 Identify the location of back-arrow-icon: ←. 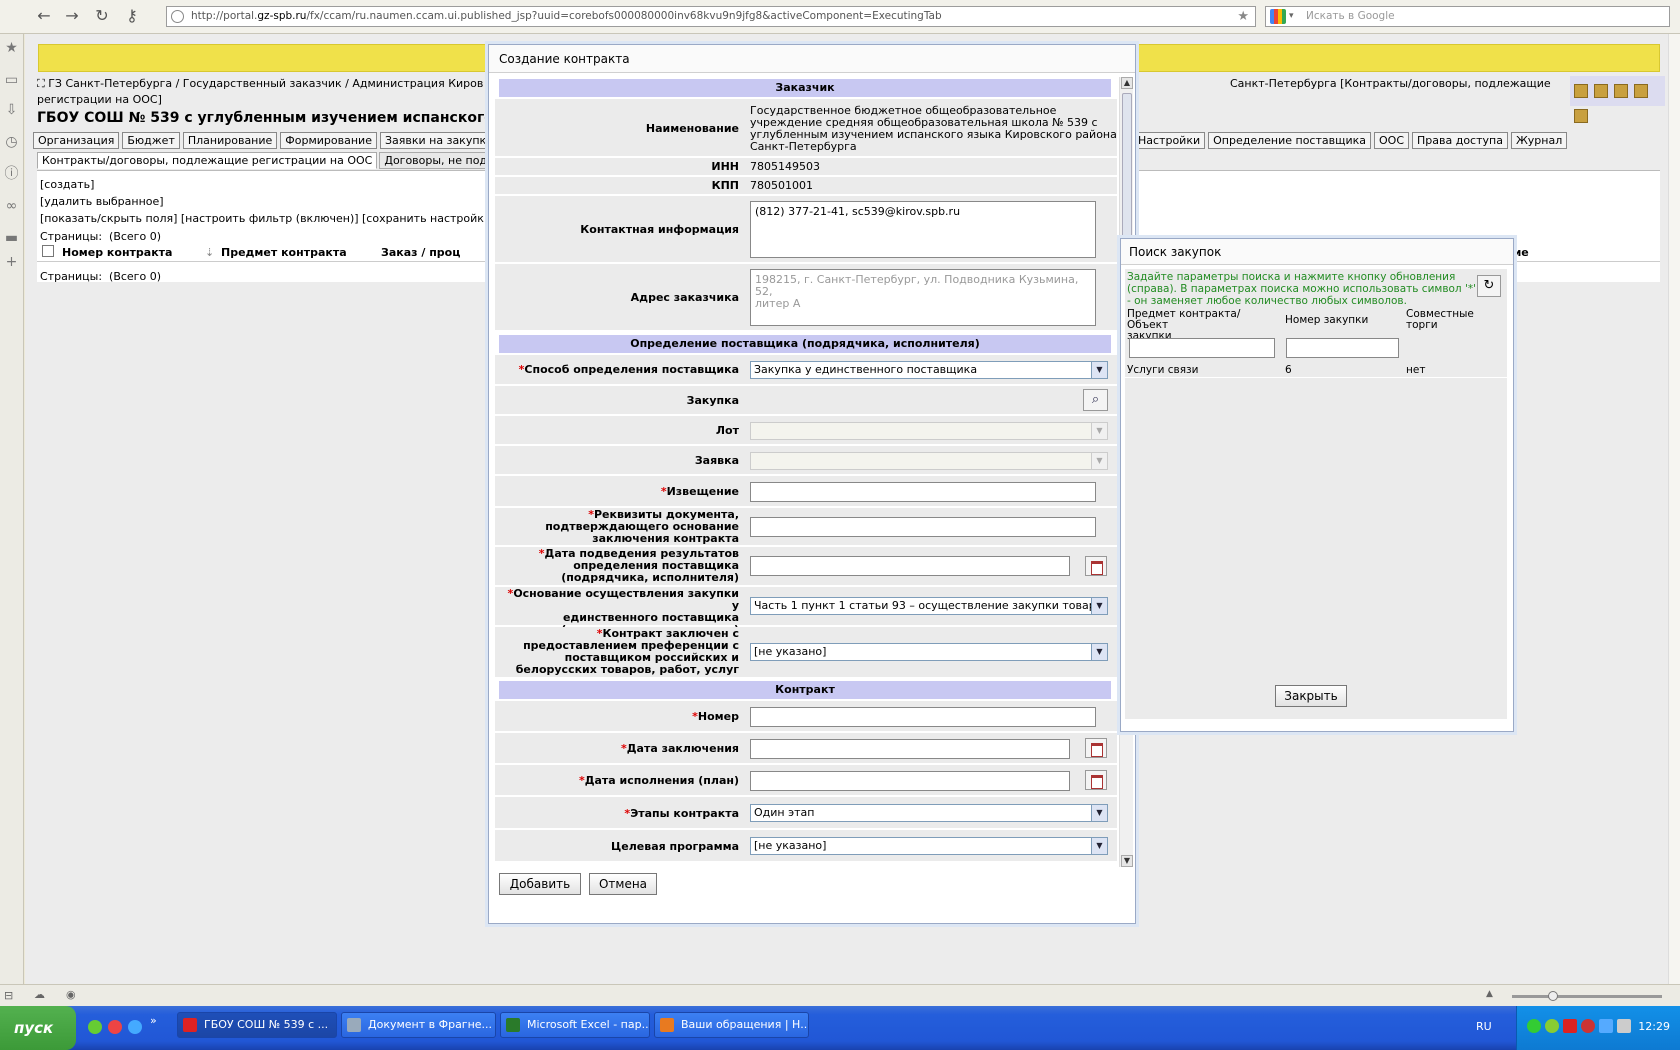
(44, 16).